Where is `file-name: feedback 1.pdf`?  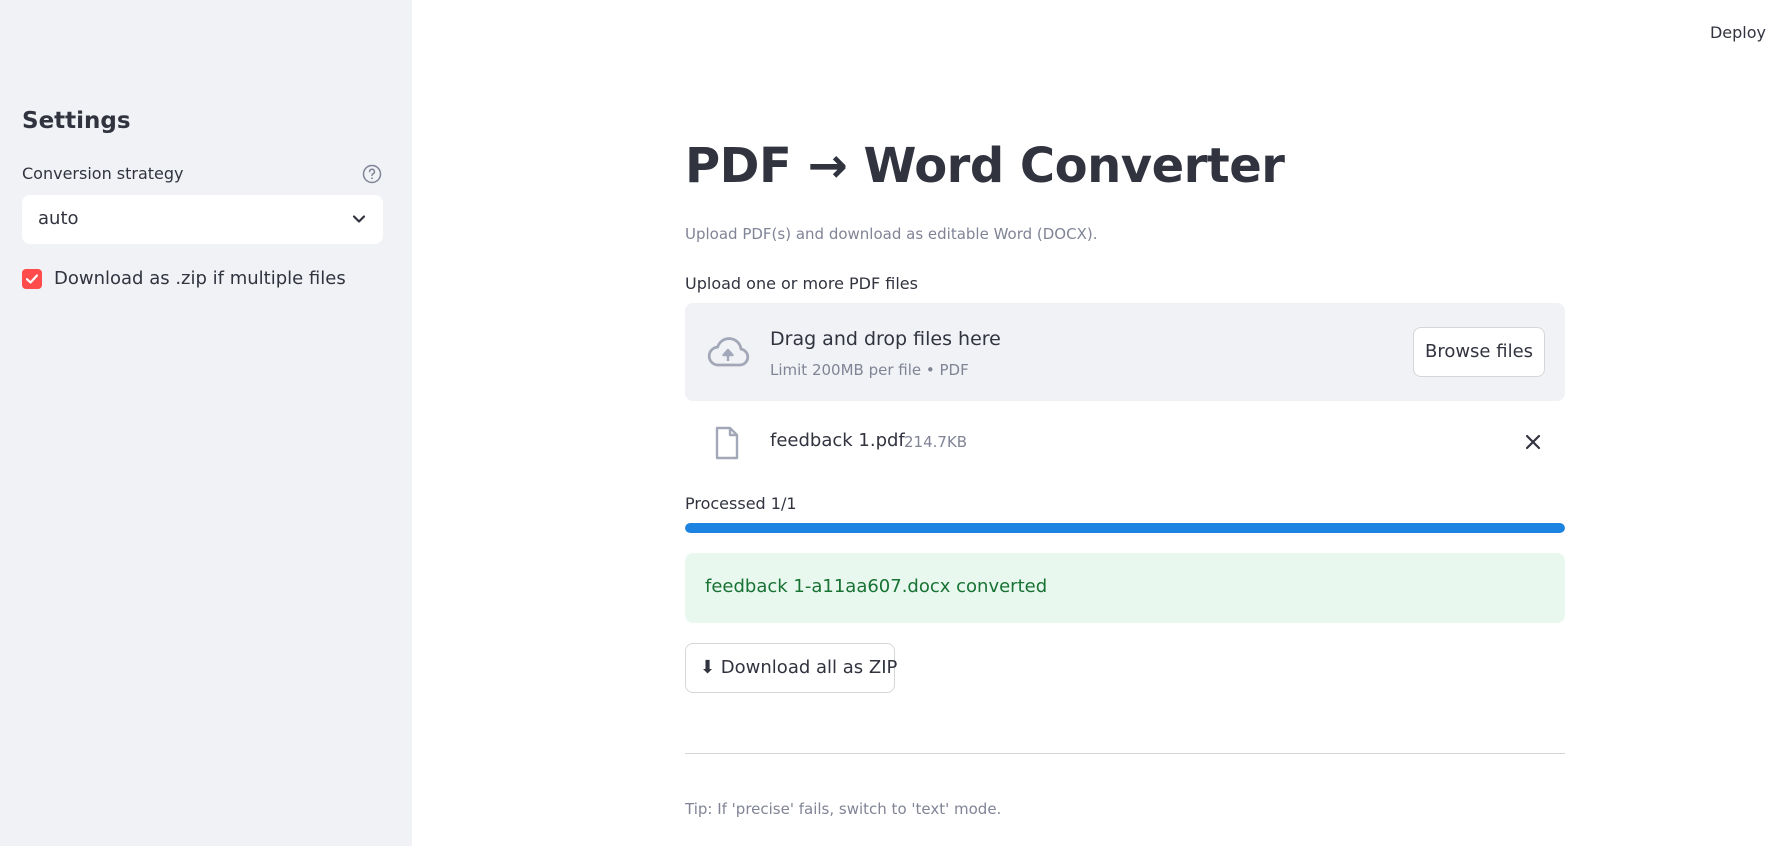
file-name: feedback 1.pdf is located at coordinates (837, 440).